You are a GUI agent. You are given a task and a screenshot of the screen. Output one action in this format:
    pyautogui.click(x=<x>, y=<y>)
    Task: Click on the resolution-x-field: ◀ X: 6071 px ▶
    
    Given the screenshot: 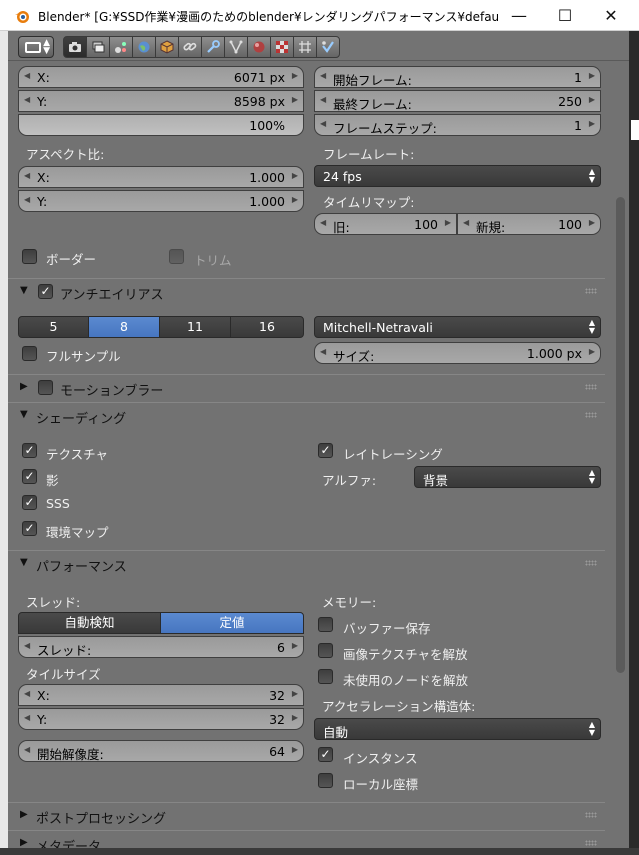 What is the action you would take?
    pyautogui.click(x=161, y=77)
    